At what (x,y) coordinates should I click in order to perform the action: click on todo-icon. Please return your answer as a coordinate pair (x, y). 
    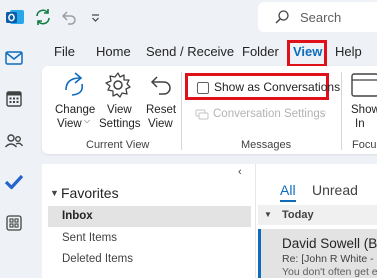
    Looking at the image, I should click on (14, 182).